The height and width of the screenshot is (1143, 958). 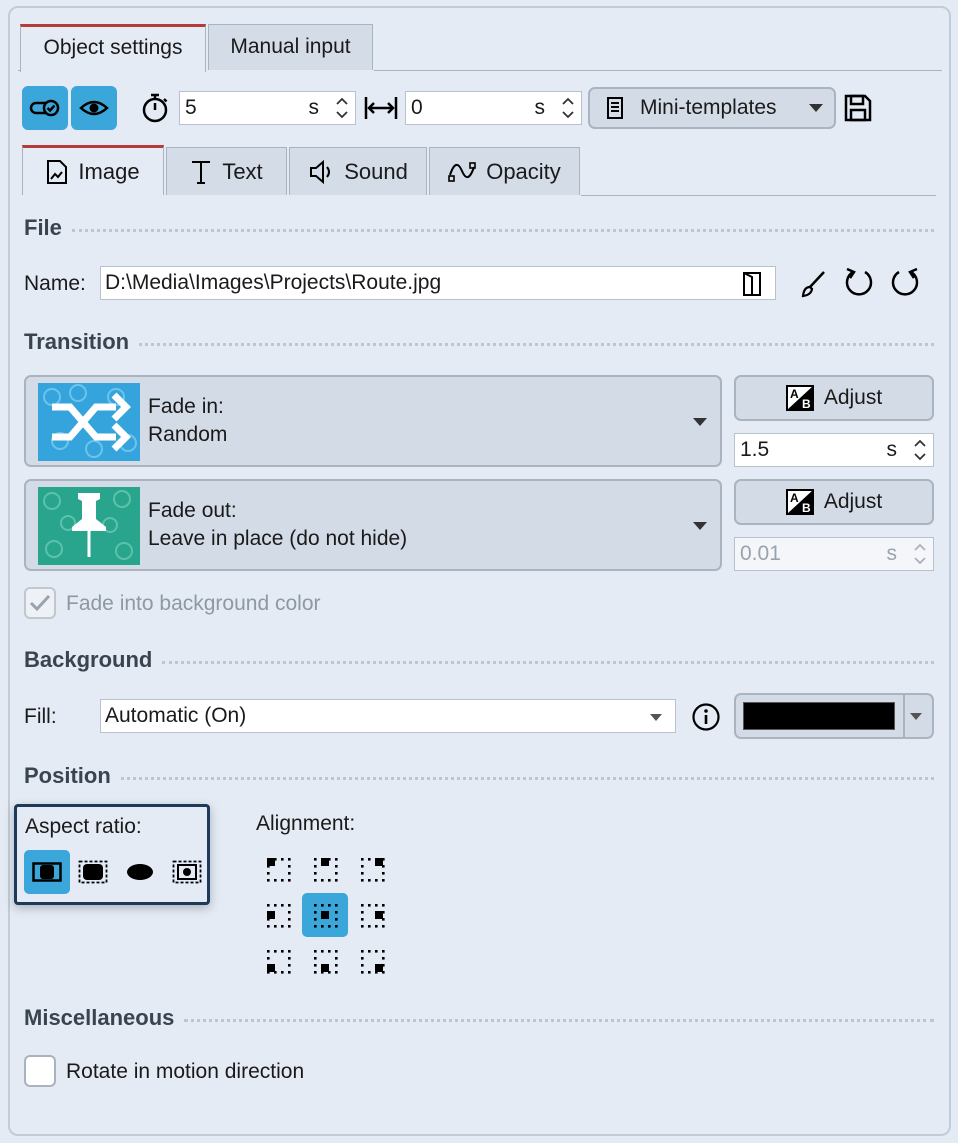 I want to click on file-name-field: D:\Media\Images\Projects\Route.jpg, so click(x=438, y=283).